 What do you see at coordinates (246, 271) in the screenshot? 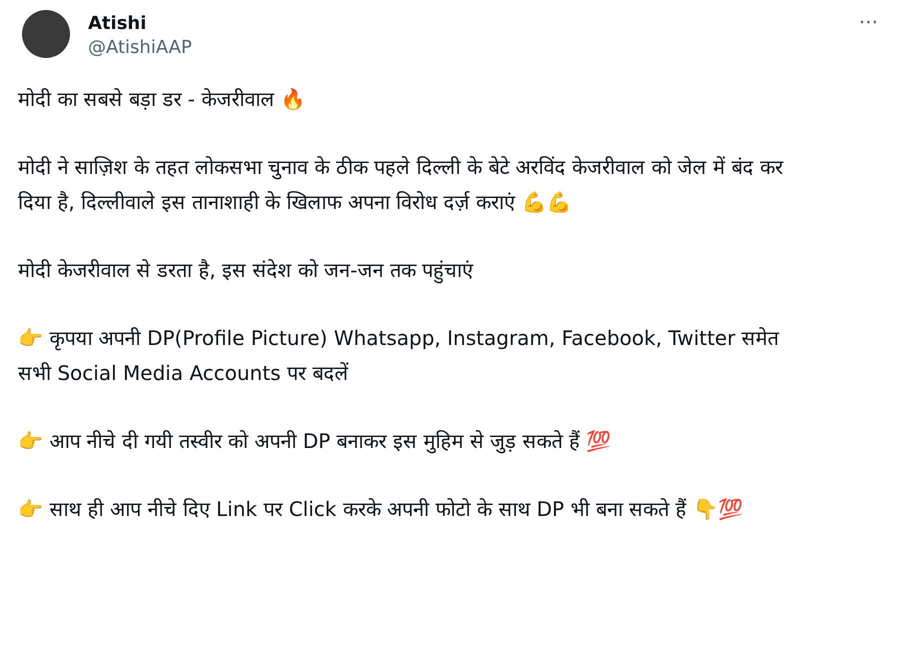
I see `tweet-paragraph: मोदी केजरीवाल से डरता है, इस संदेश को जन-जन तक पहुंचाएं` at bounding box center [246, 271].